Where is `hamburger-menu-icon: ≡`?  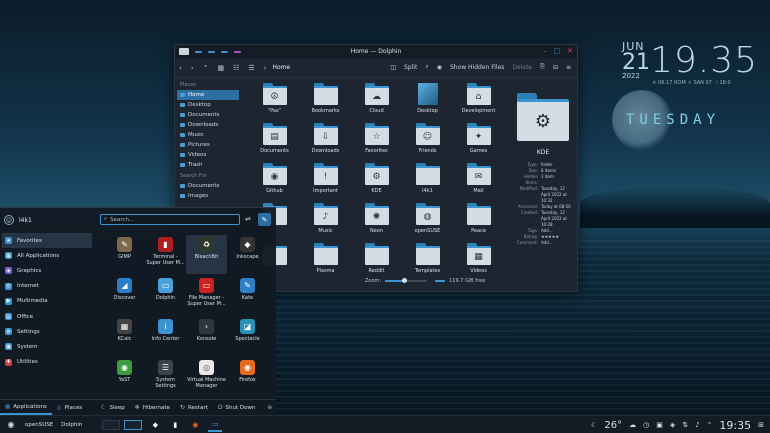 hamburger-menu-icon: ≡ is located at coordinates (568, 67).